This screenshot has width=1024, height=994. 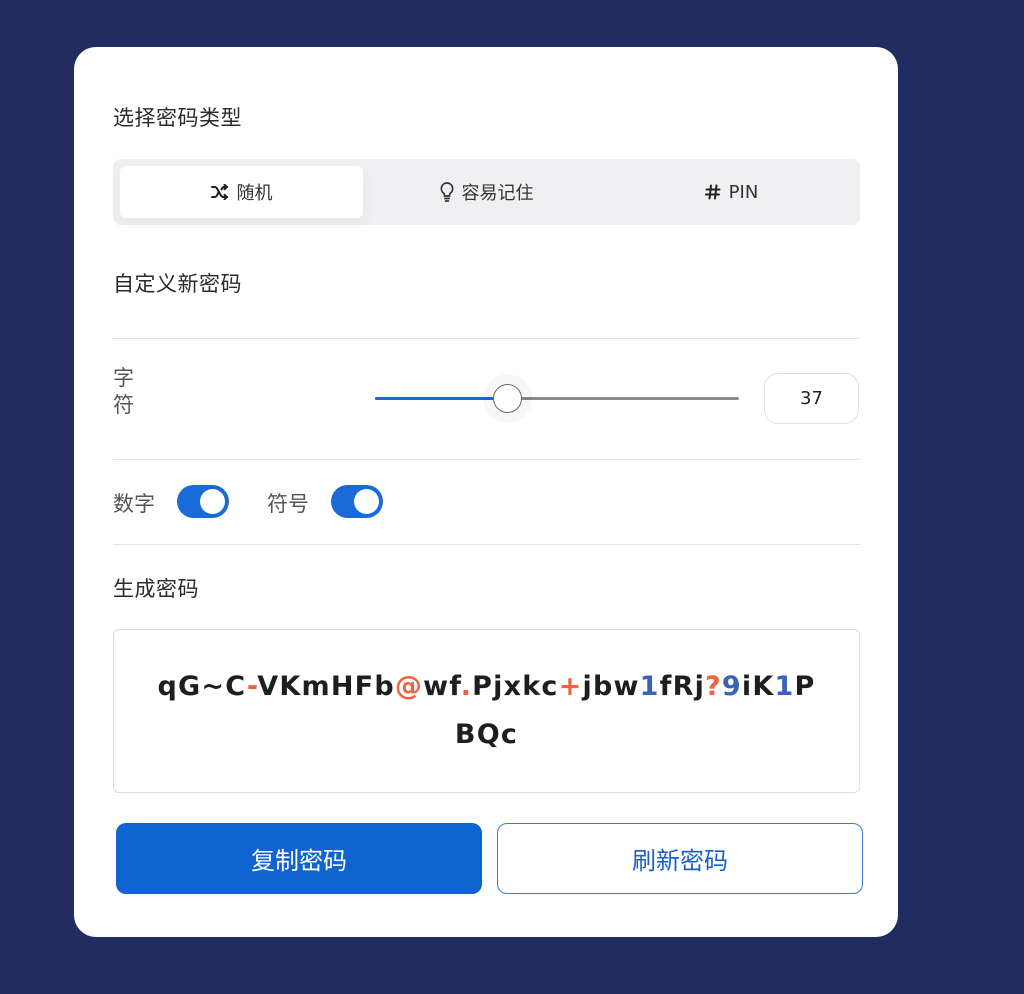 What do you see at coordinates (465, 734) in the screenshot?
I see `password-char: B` at bounding box center [465, 734].